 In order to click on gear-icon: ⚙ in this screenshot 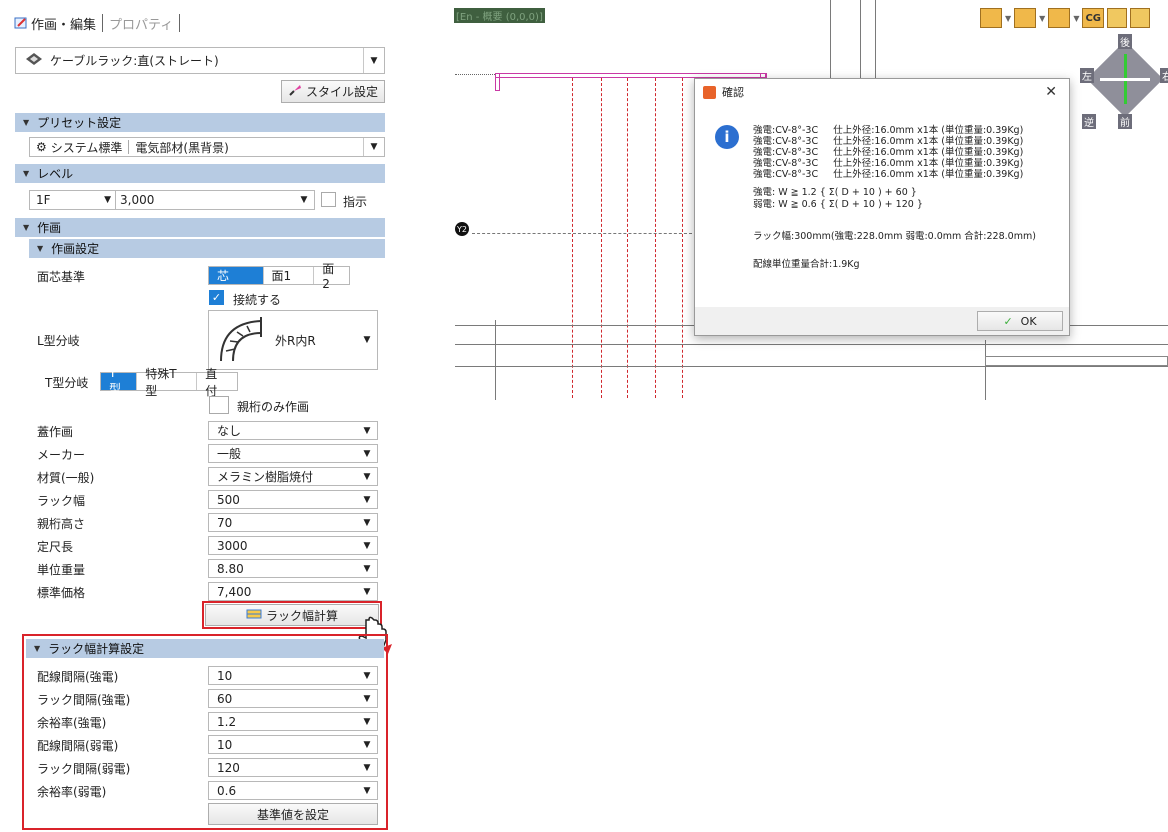, I will do `click(41, 147)`.